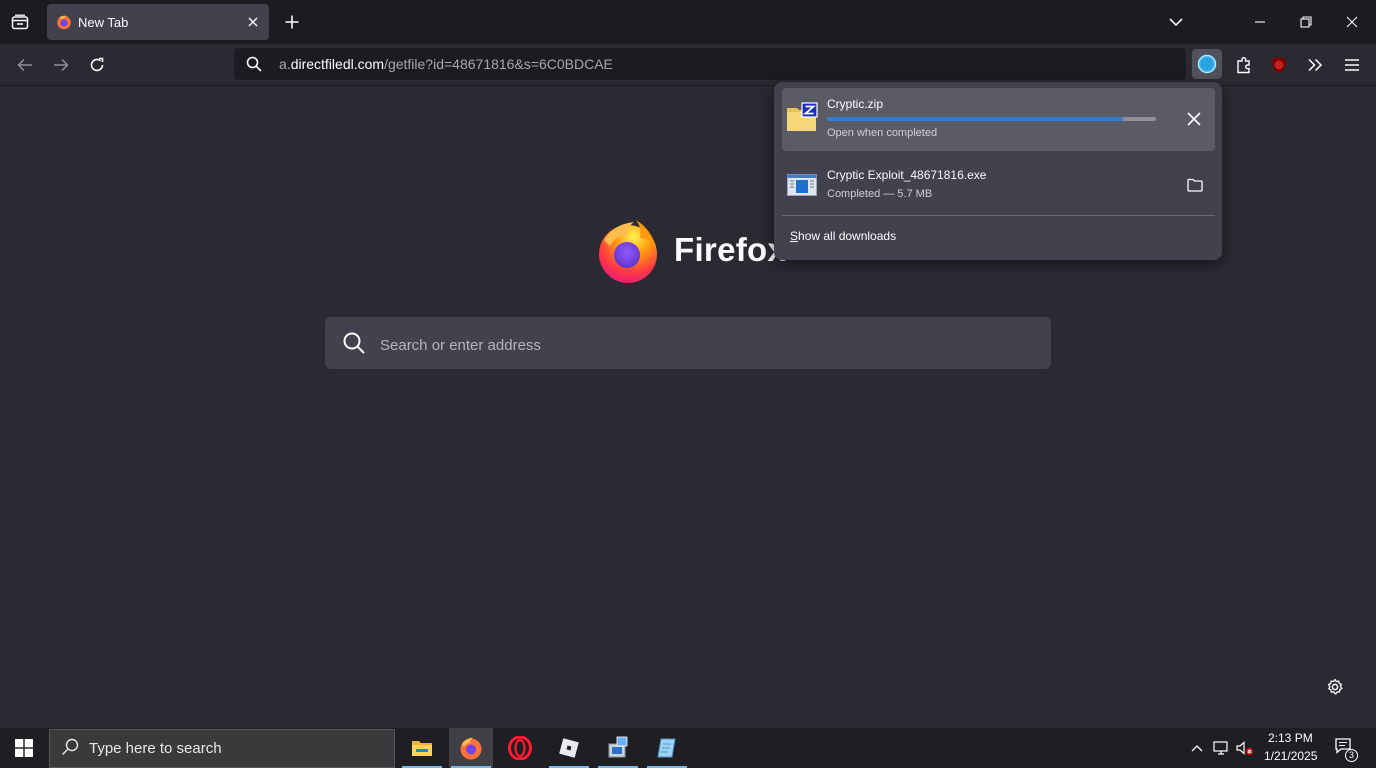 This screenshot has width=1376, height=768. I want to click on network-button, so click(1221, 748).